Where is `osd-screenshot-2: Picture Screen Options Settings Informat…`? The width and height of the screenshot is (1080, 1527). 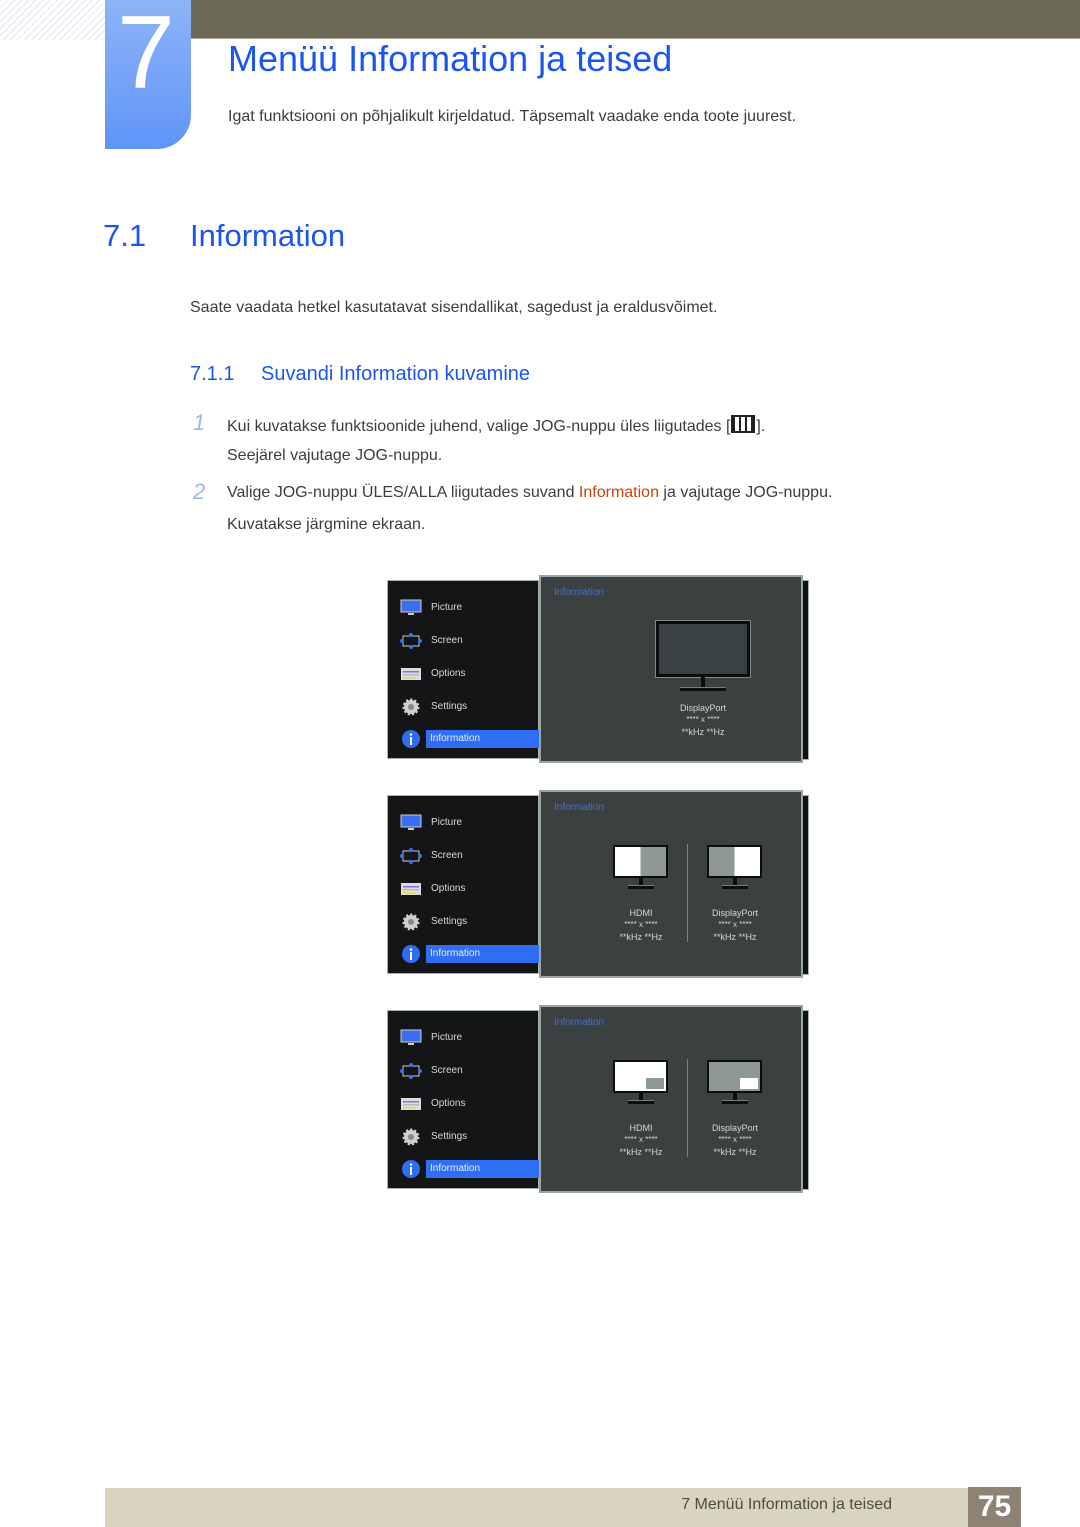
osd-screenshot-2: Picture Screen Options Settings Informat… is located at coordinates (598, 884).